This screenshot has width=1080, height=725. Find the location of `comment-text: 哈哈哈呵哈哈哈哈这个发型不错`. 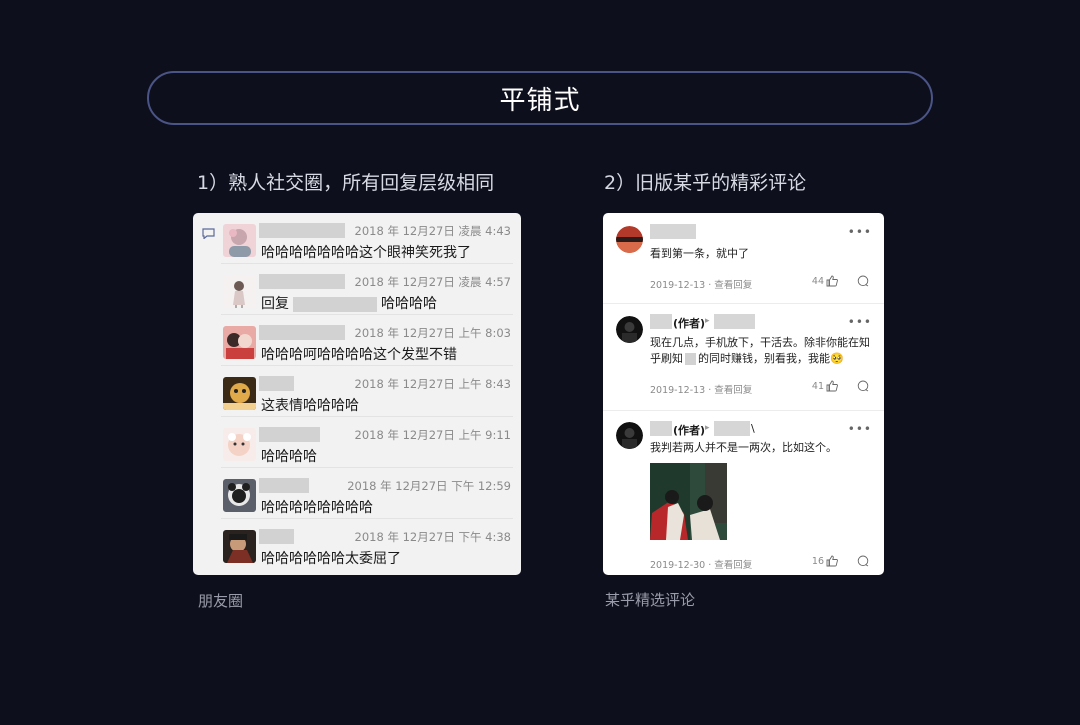

comment-text: 哈哈哈呵哈哈哈哈这个发型不错 is located at coordinates (359, 355).